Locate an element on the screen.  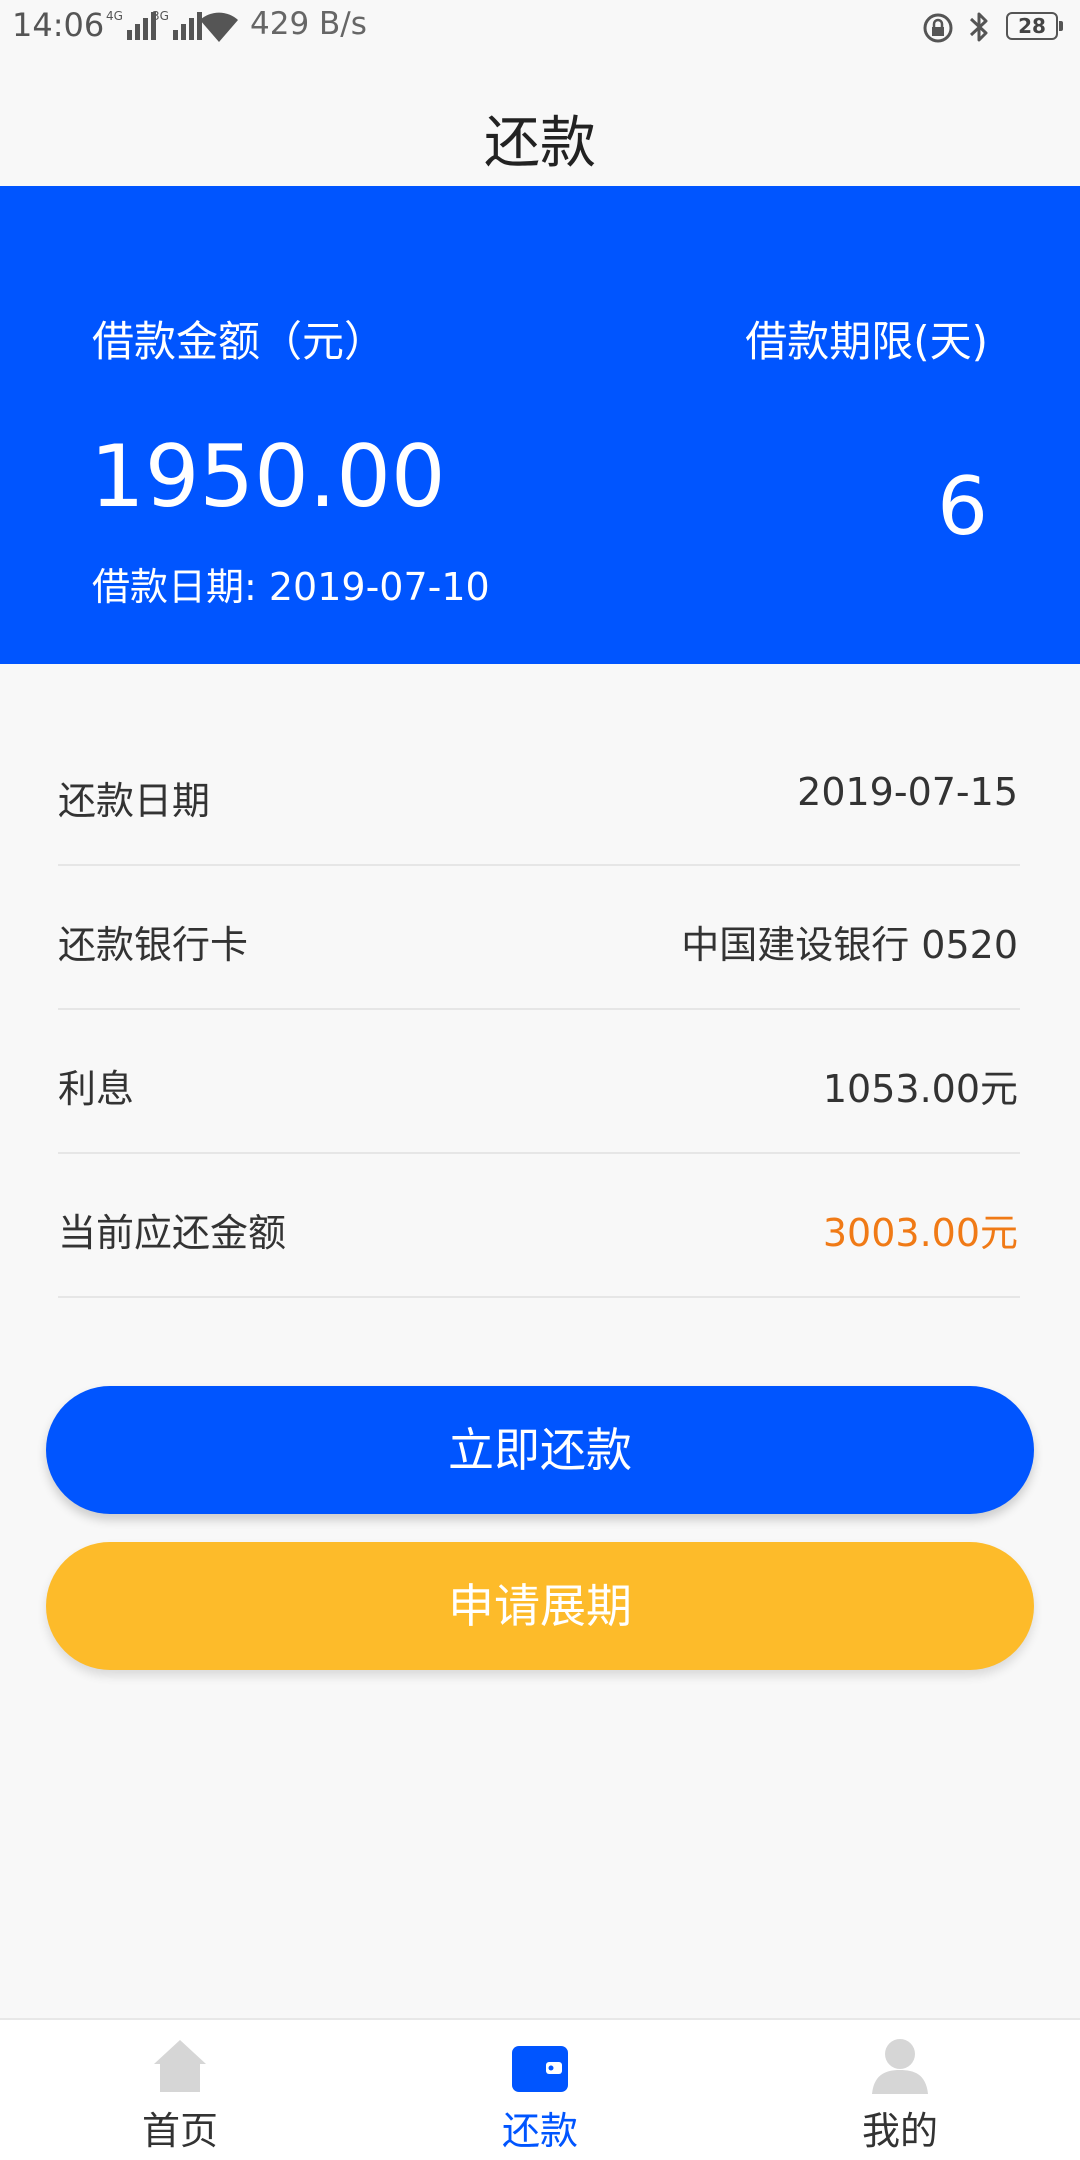
signal-3g-tag: 3G is located at coordinates (160, 16).